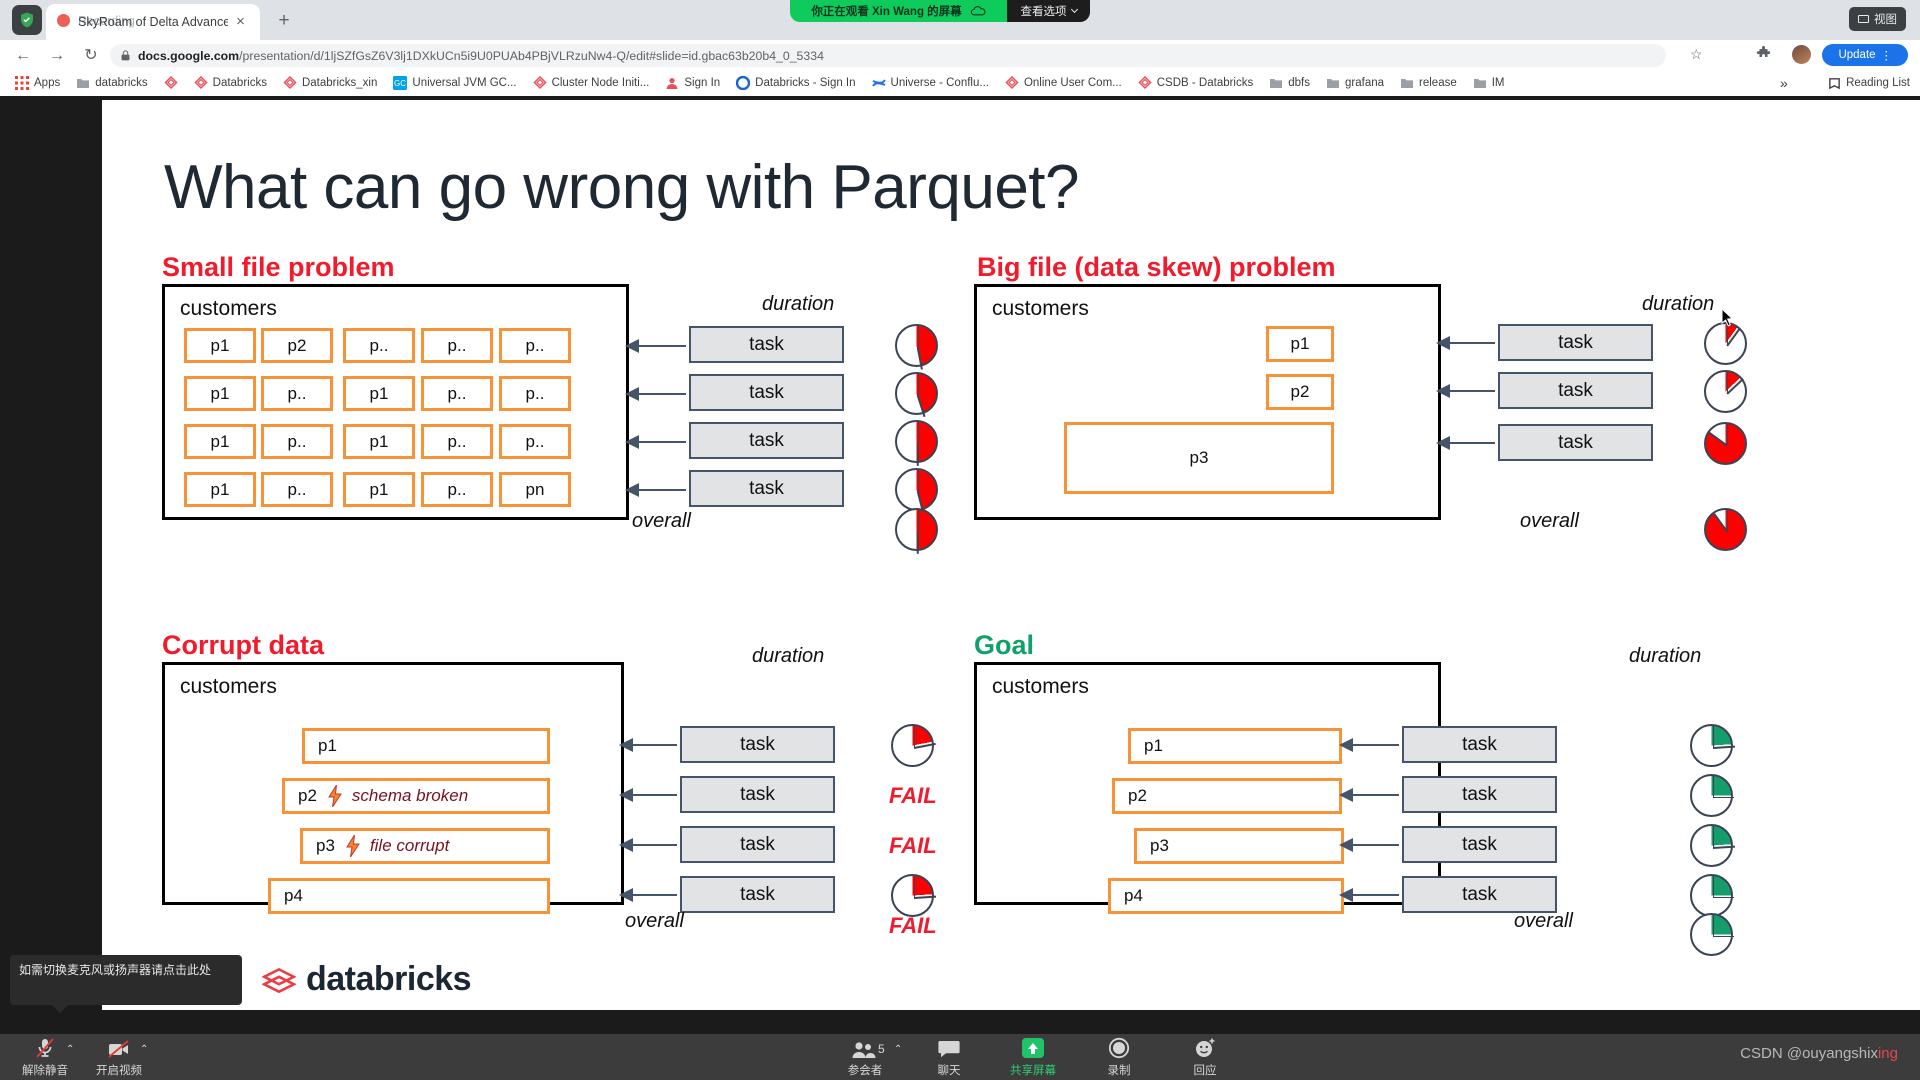  I want to click on bookmark-item-sign-in: Sign In, so click(692, 83).